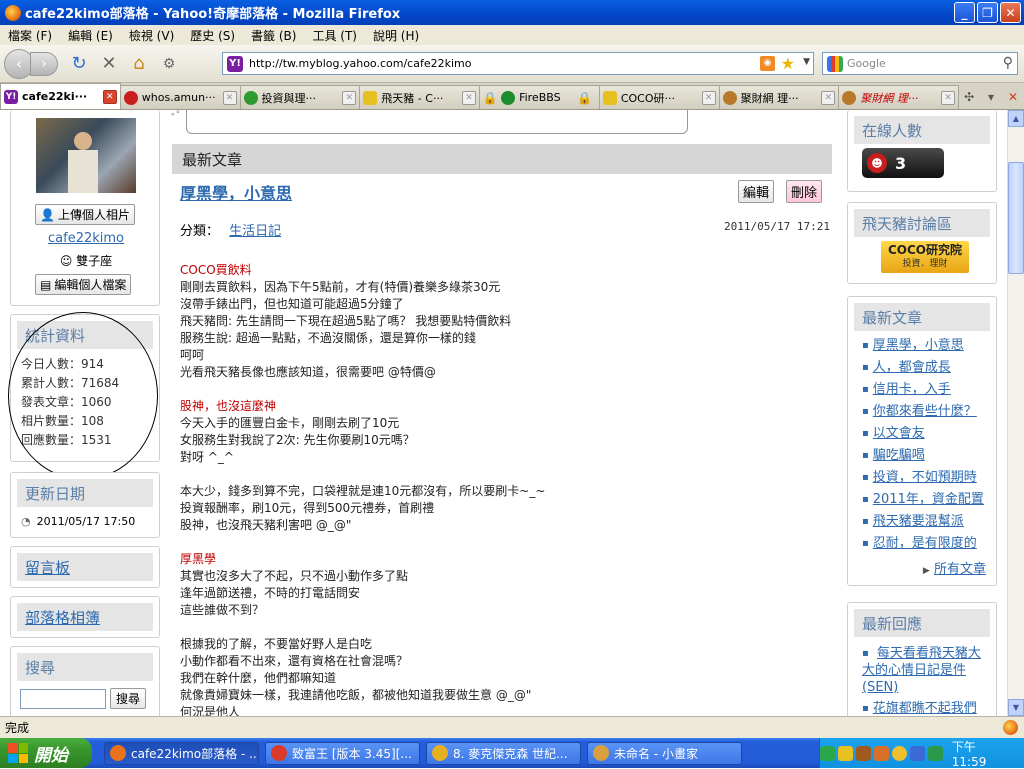 This screenshot has height=769, width=1024. Describe the element at coordinates (255, 231) in the screenshot. I see `category-link: 生活日記` at that location.